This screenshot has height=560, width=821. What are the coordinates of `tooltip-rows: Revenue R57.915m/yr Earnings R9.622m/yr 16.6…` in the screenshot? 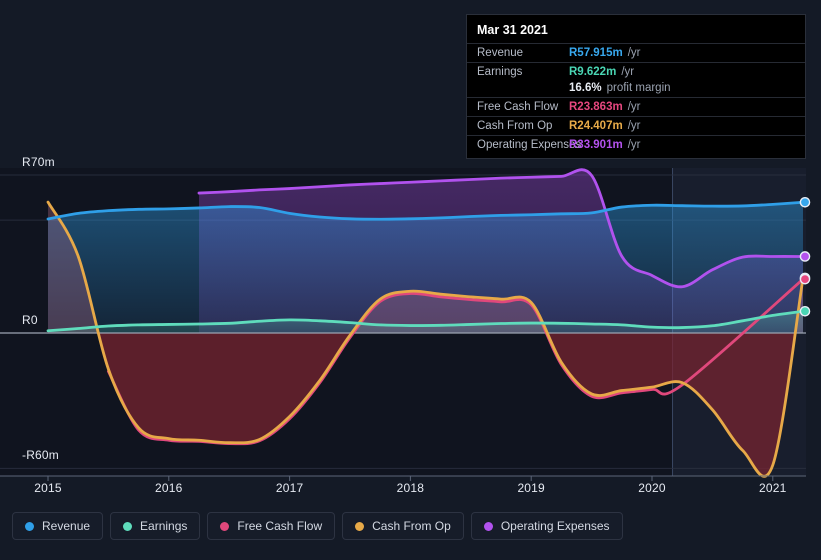 It's located at (636, 98).